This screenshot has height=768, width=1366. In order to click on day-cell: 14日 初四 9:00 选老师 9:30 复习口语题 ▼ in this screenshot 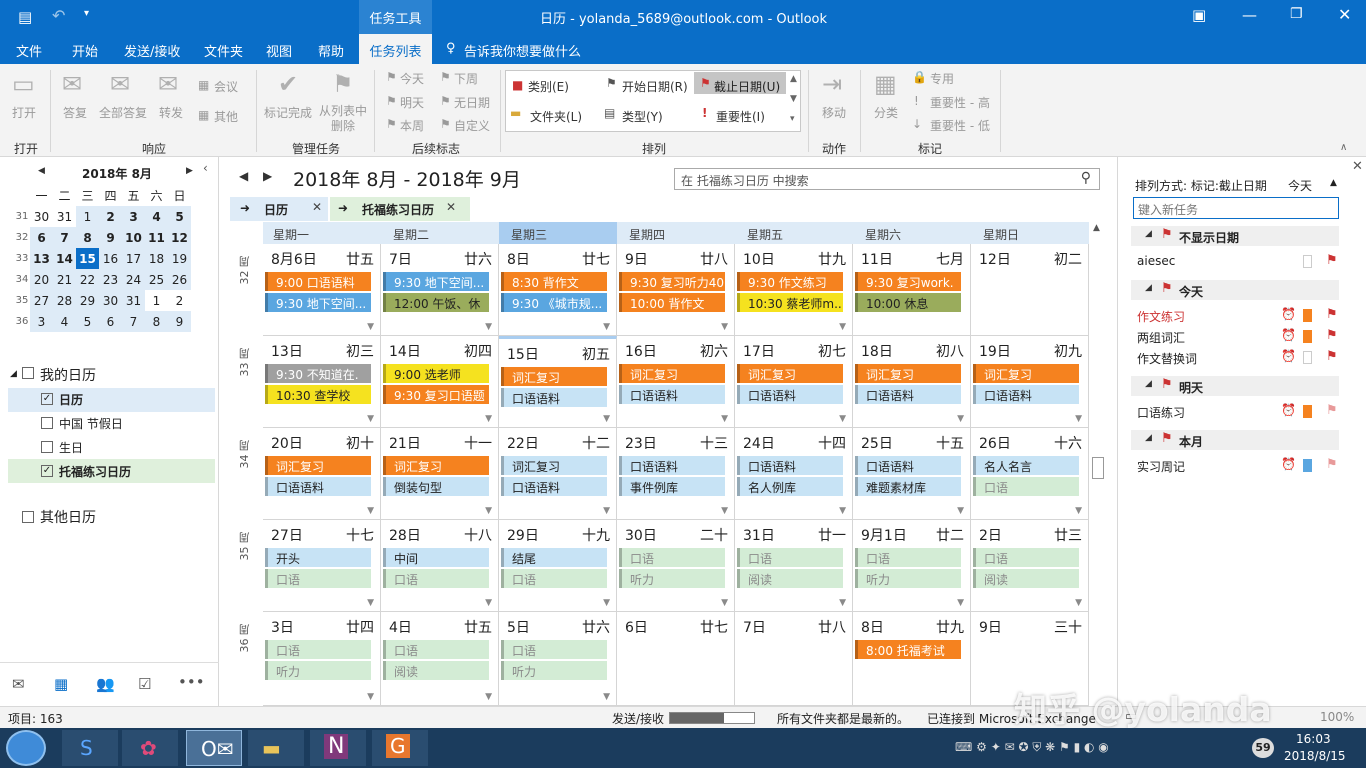, I will do `click(440, 382)`.